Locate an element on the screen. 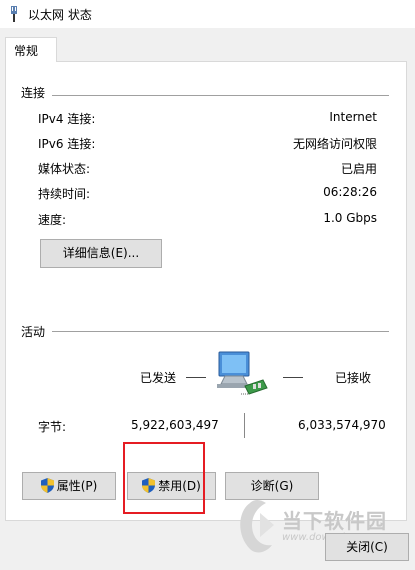  received-dash is located at coordinates (293, 377).